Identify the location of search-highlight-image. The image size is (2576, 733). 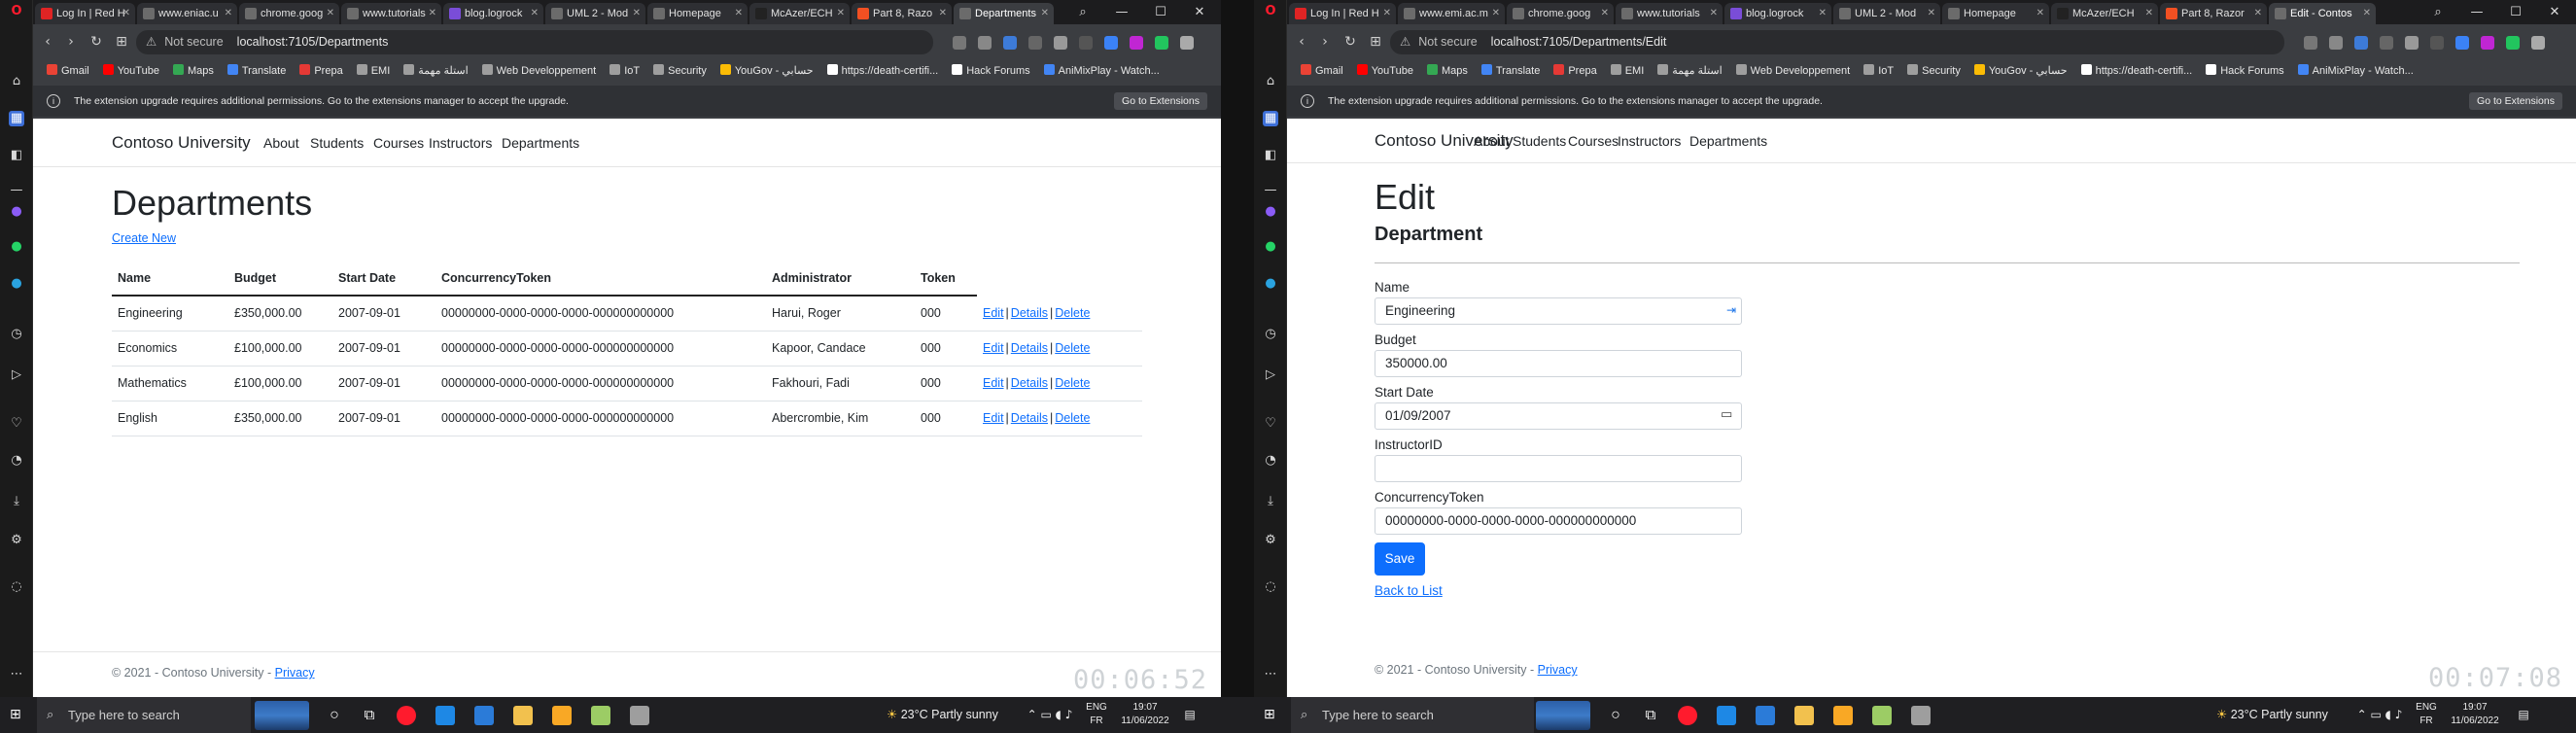
(282, 716).